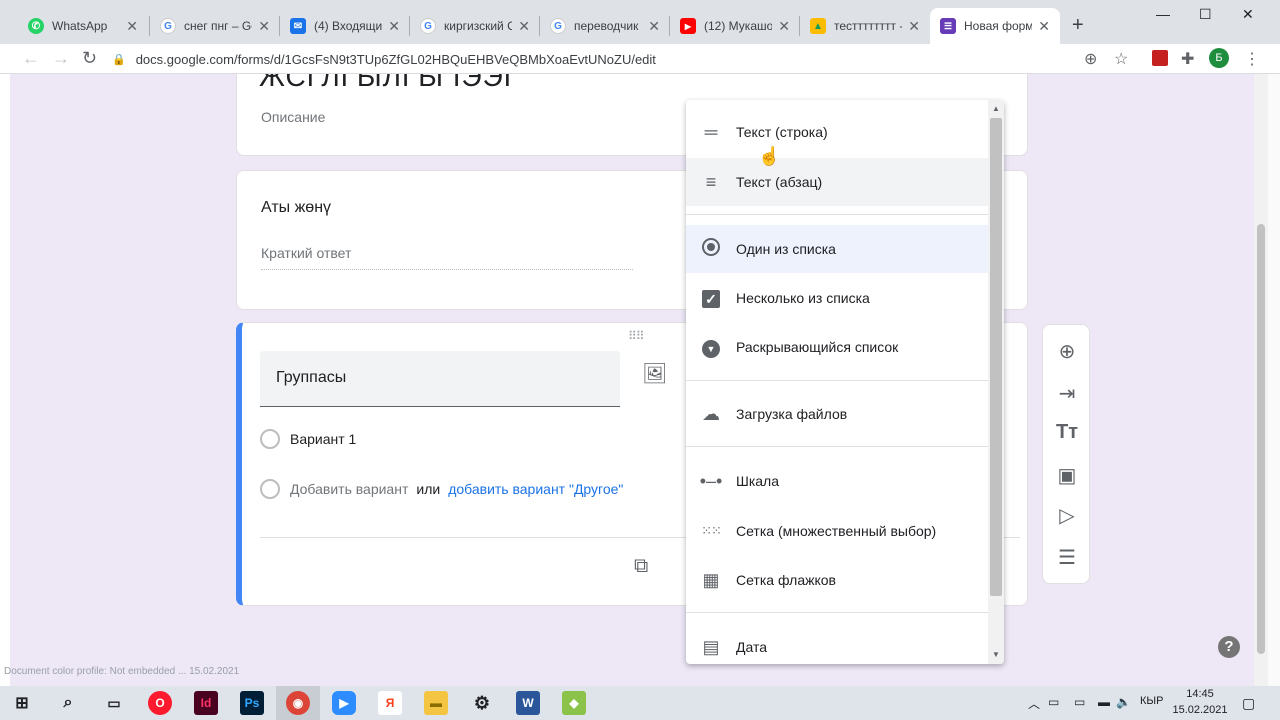  What do you see at coordinates (1121, 59) in the screenshot?
I see `bookmark-star-icon: ☆` at bounding box center [1121, 59].